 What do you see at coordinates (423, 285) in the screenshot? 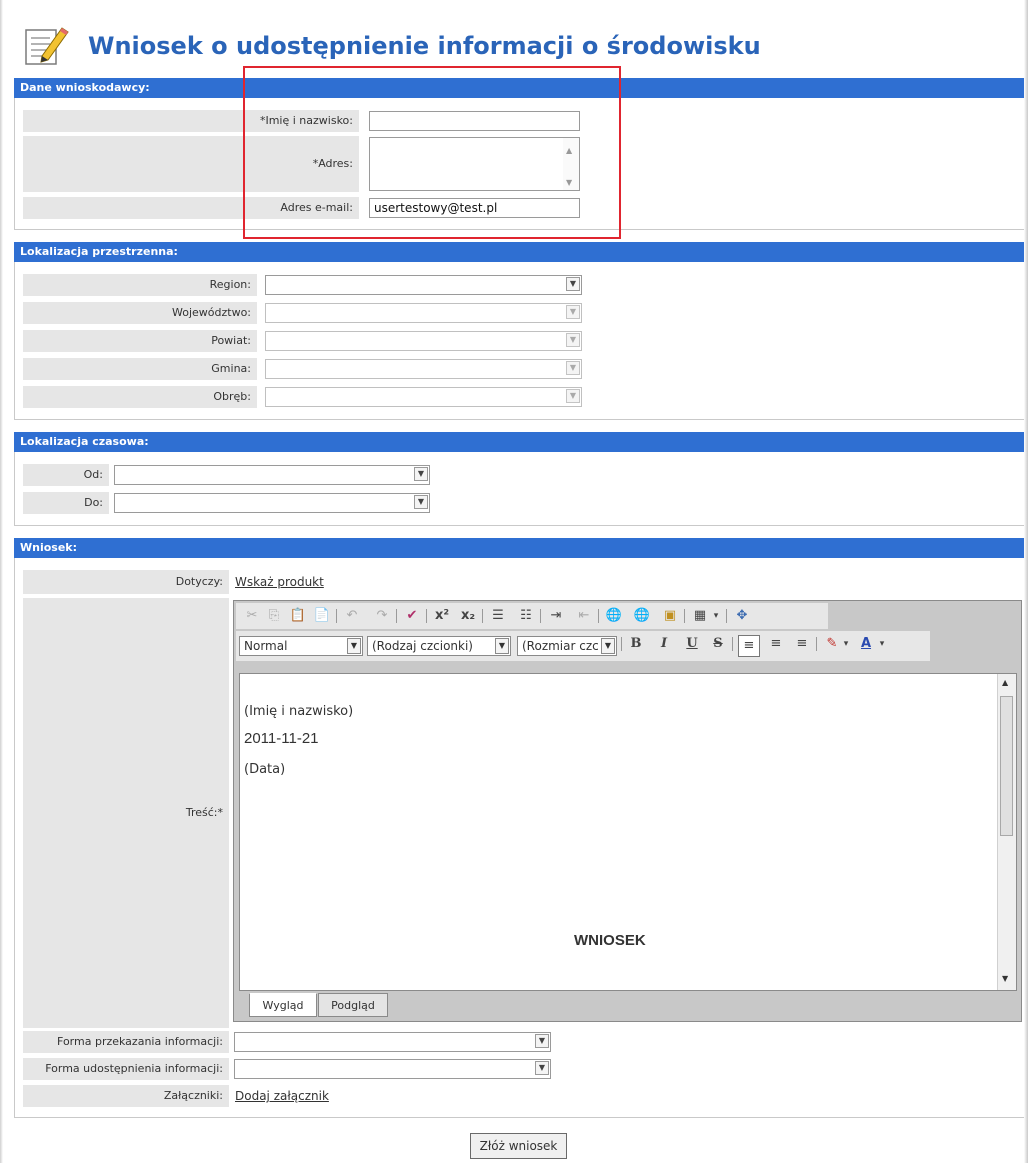
I see `region-select: ▼` at bounding box center [423, 285].